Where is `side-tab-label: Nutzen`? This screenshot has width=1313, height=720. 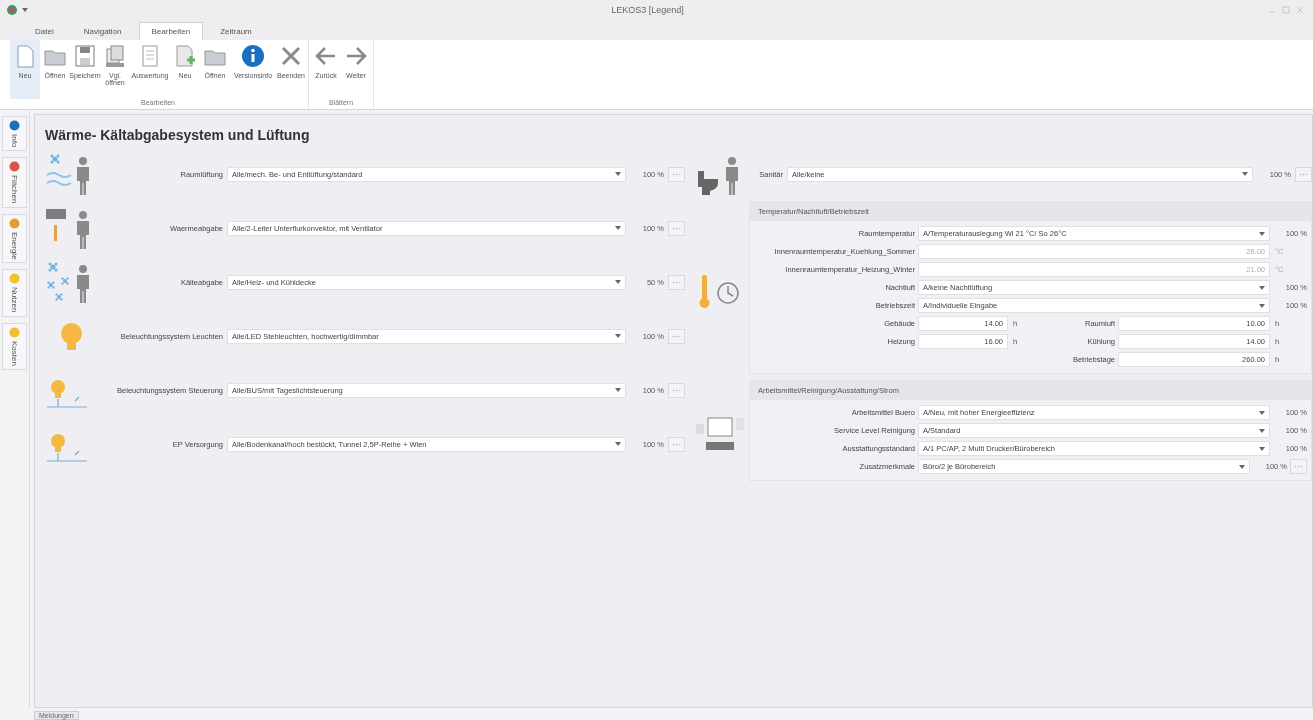
side-tab-label: Nutzen is located at coordinates (14, 300).